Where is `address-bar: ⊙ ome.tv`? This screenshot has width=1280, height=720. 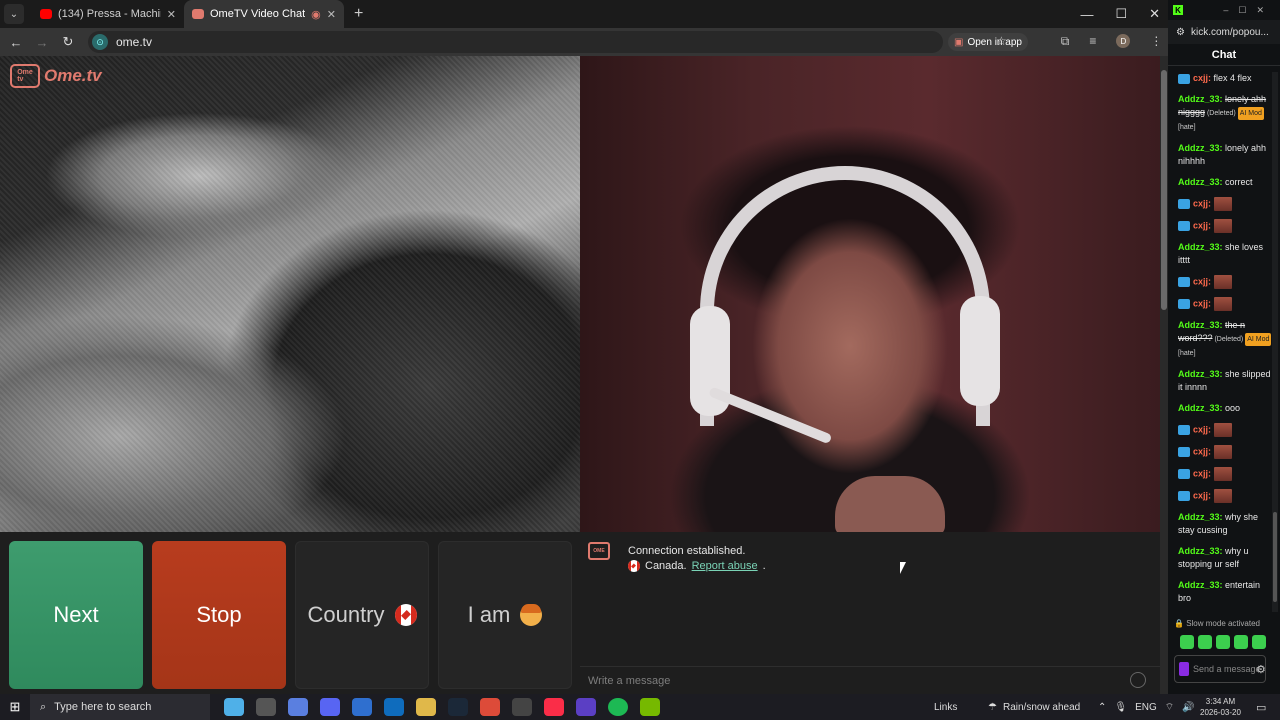 address-bar: ⊙ ome.tv is located at coordinates (515, 42).